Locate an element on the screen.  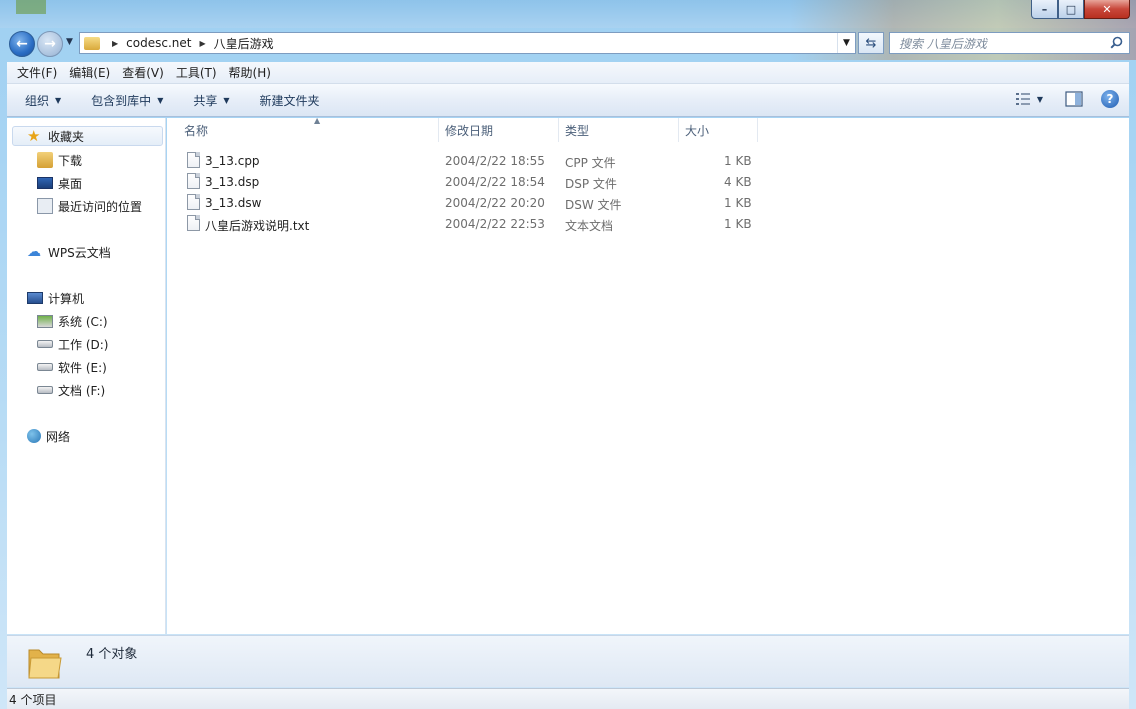
file-name: 3_13.dsw is located at coordinates (233, 203).